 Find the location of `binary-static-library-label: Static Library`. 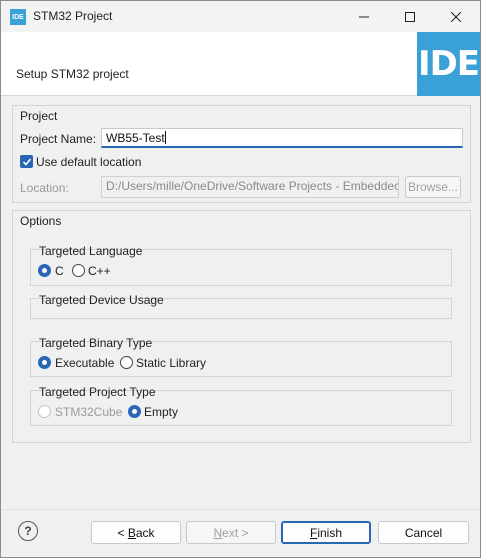

binary-static-library-label: Static Library is located at coordinates (171, 363).